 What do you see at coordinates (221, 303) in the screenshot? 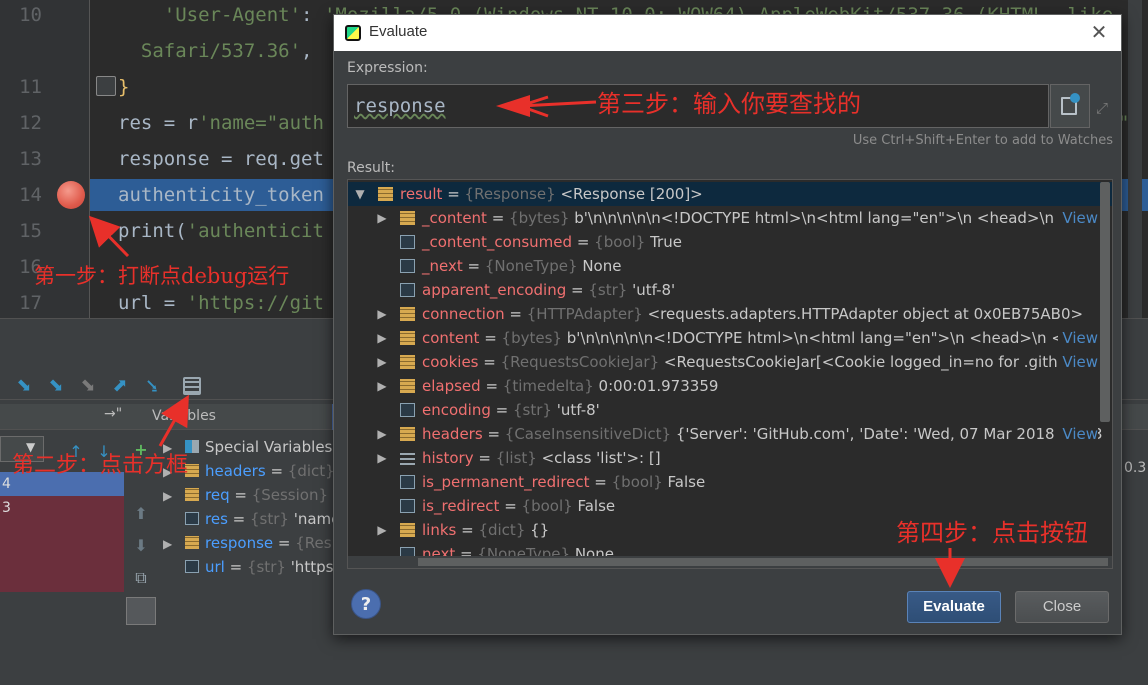
I see `code-line: url = 'https://git` at bounding box center [221, 303].